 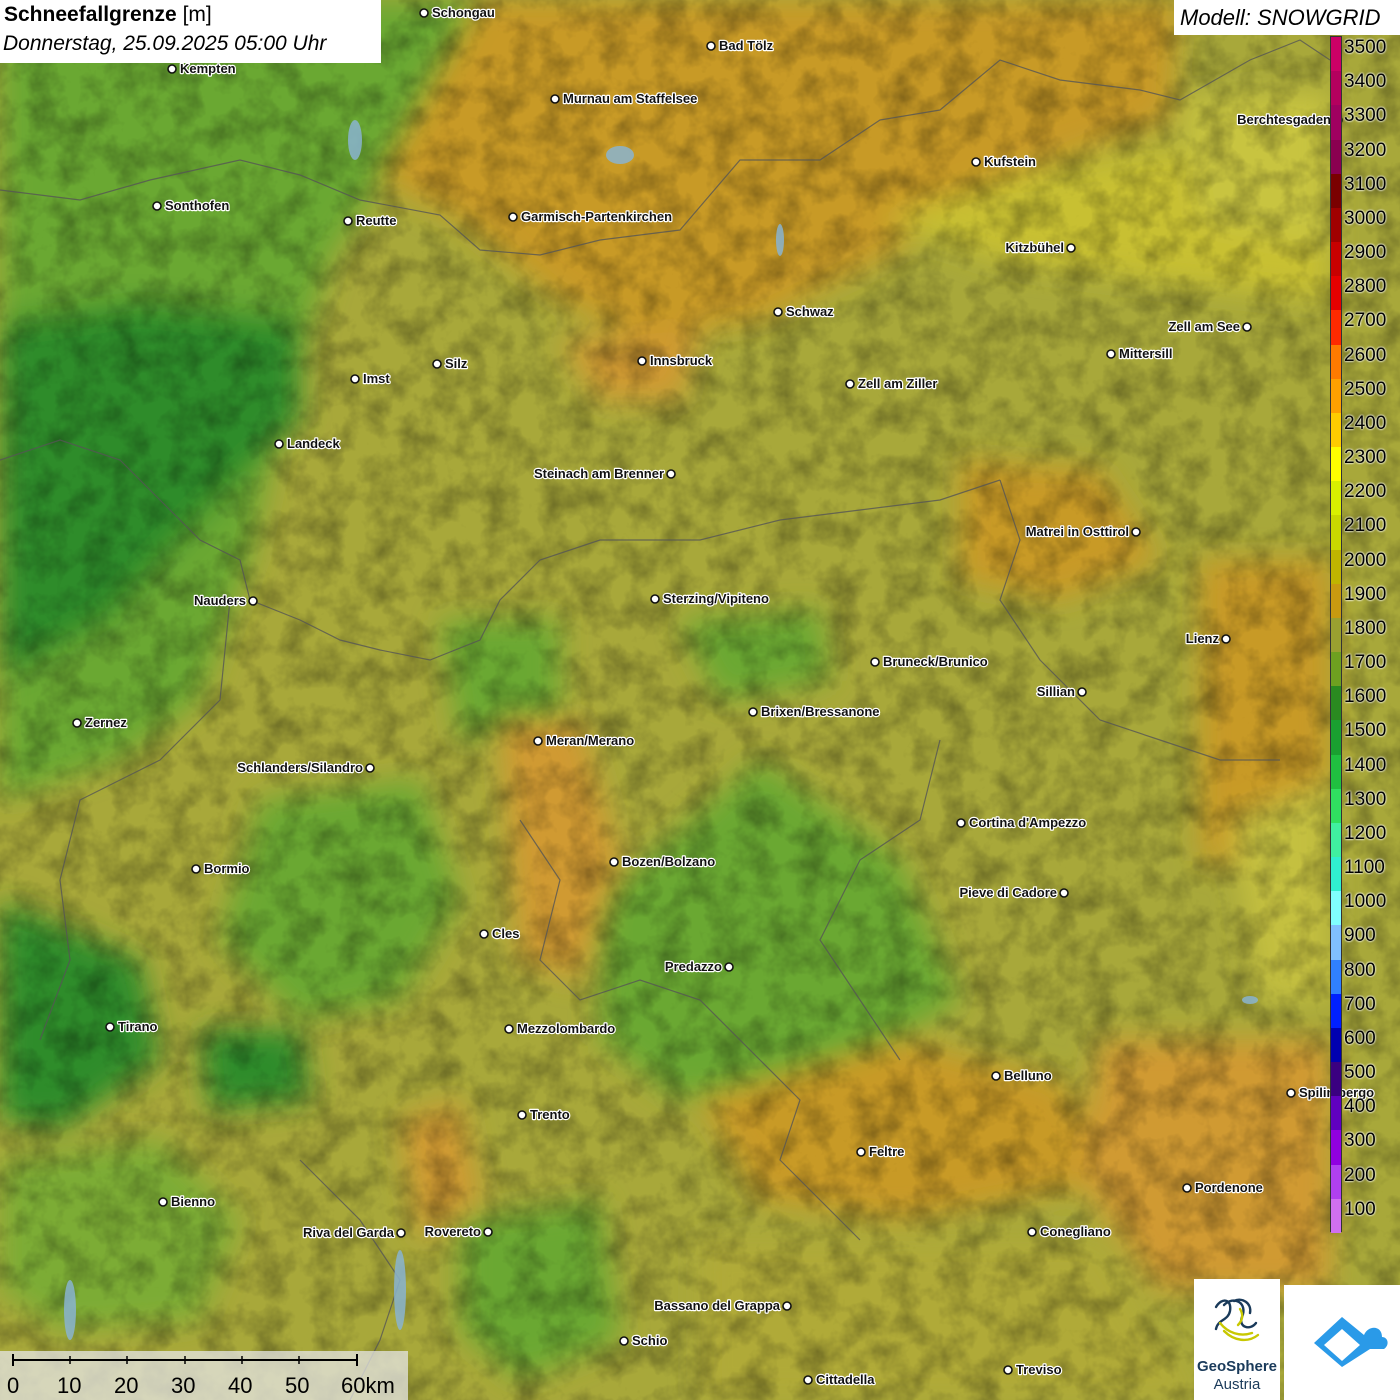 I want to click on city-zell-am-see: Zell am See, so click(x=1209, y=326).